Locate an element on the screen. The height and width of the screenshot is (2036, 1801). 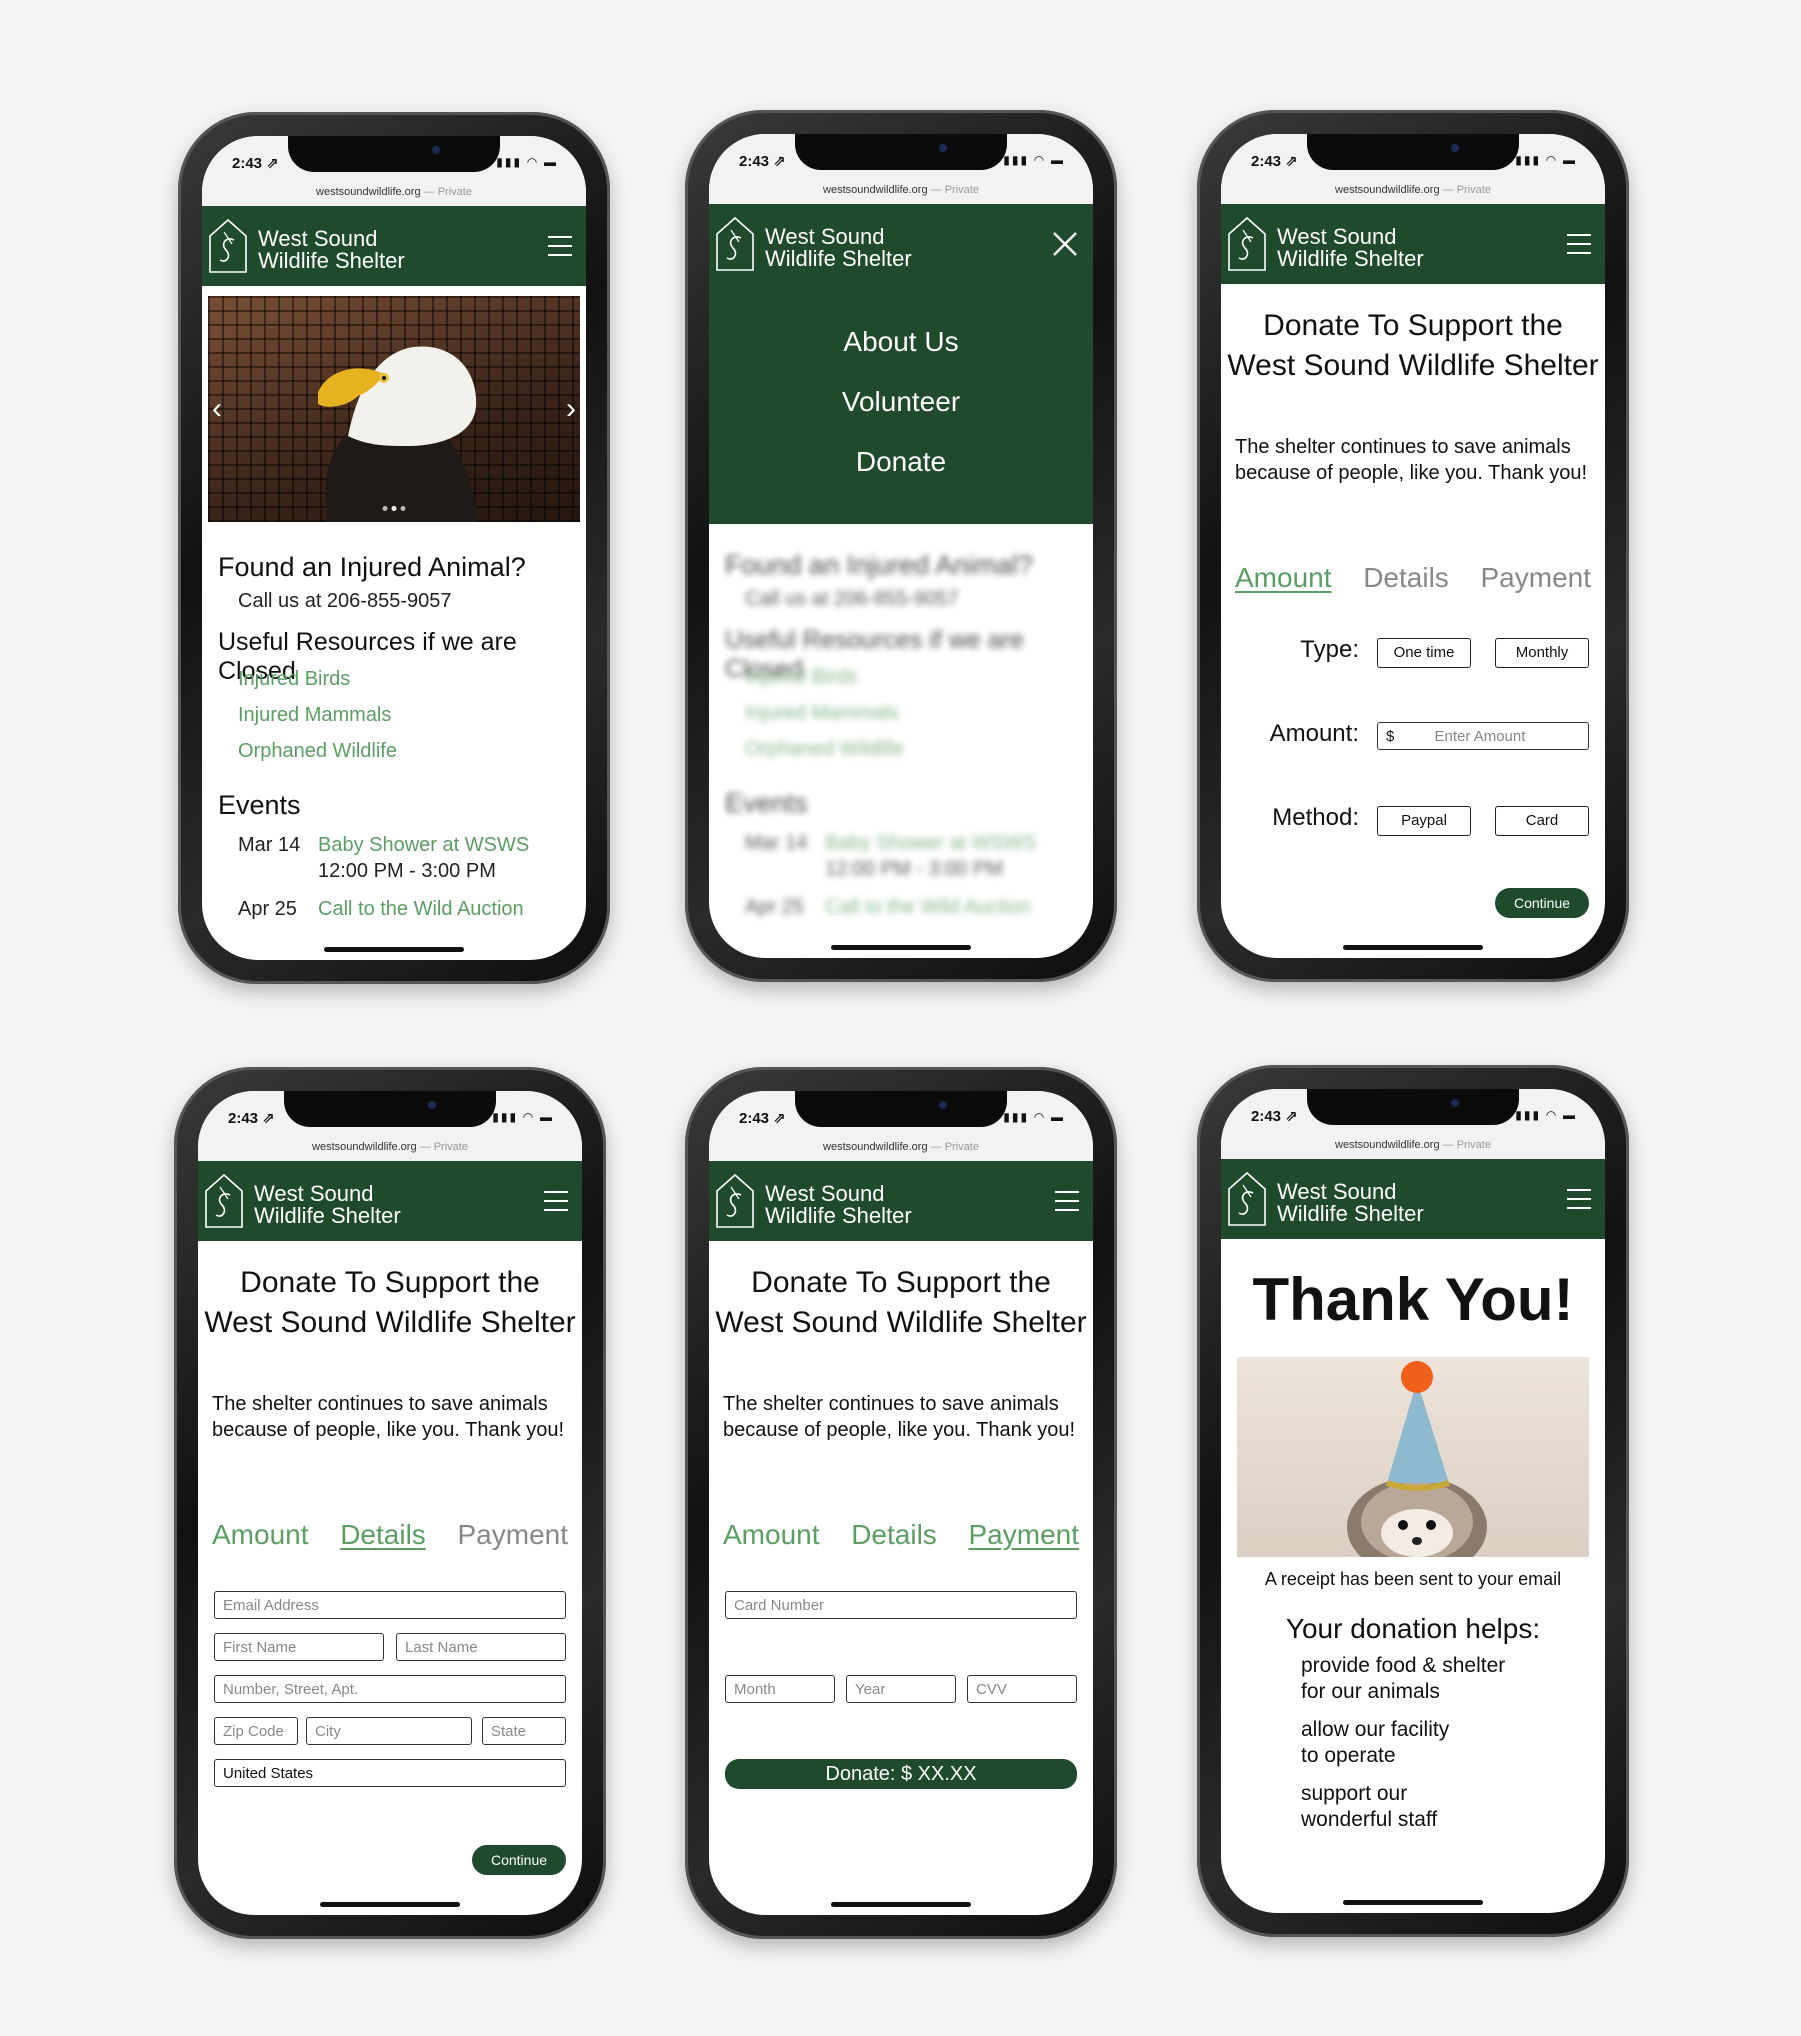
carousel-prev-icon: ‹ is located at coordinates (217, 409).